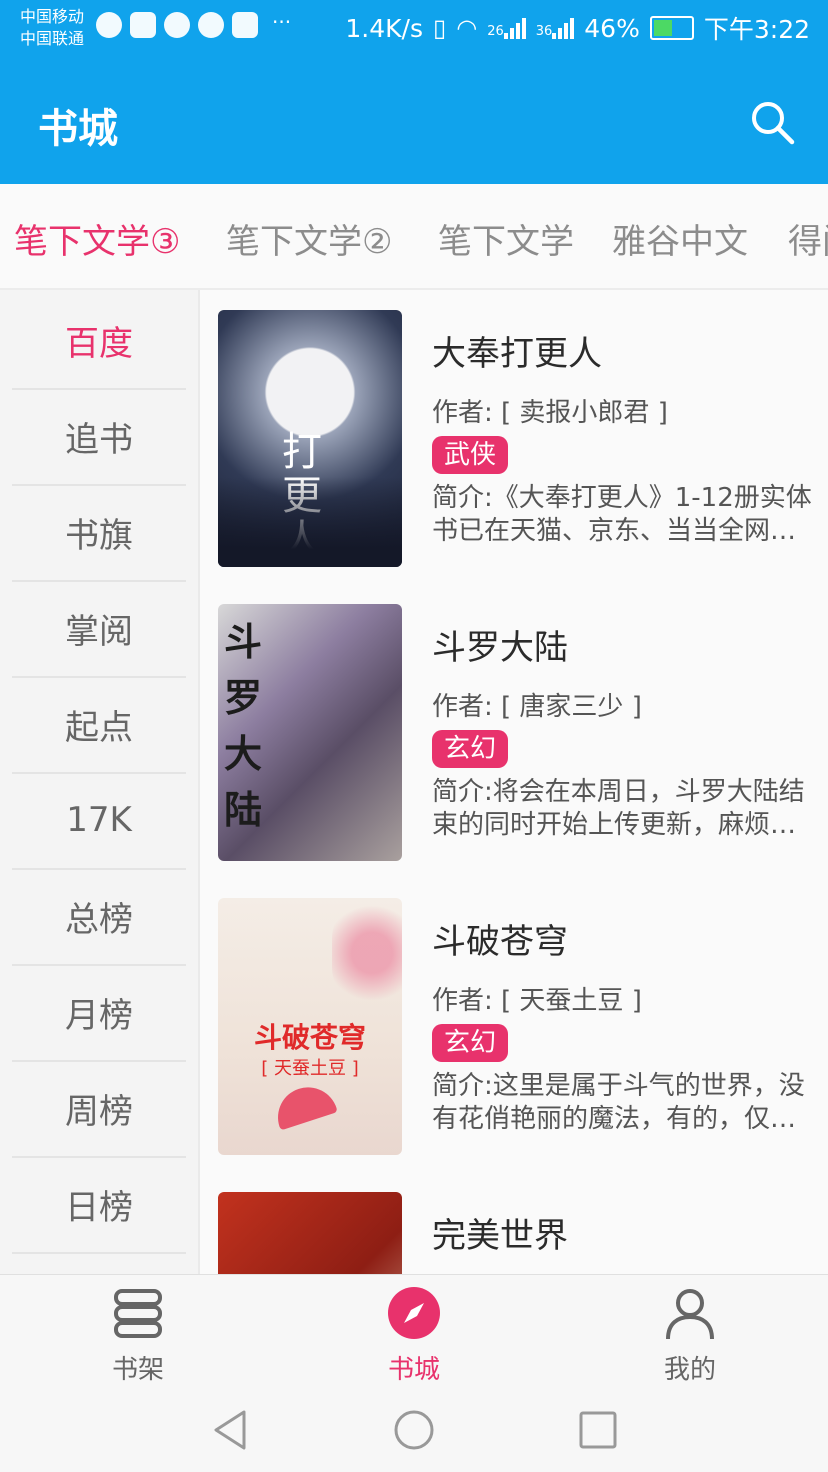  What do you see at coordinates (99, 437) in the screenshot?
I see `category-item: 追书` at bounding box center [99, 437].